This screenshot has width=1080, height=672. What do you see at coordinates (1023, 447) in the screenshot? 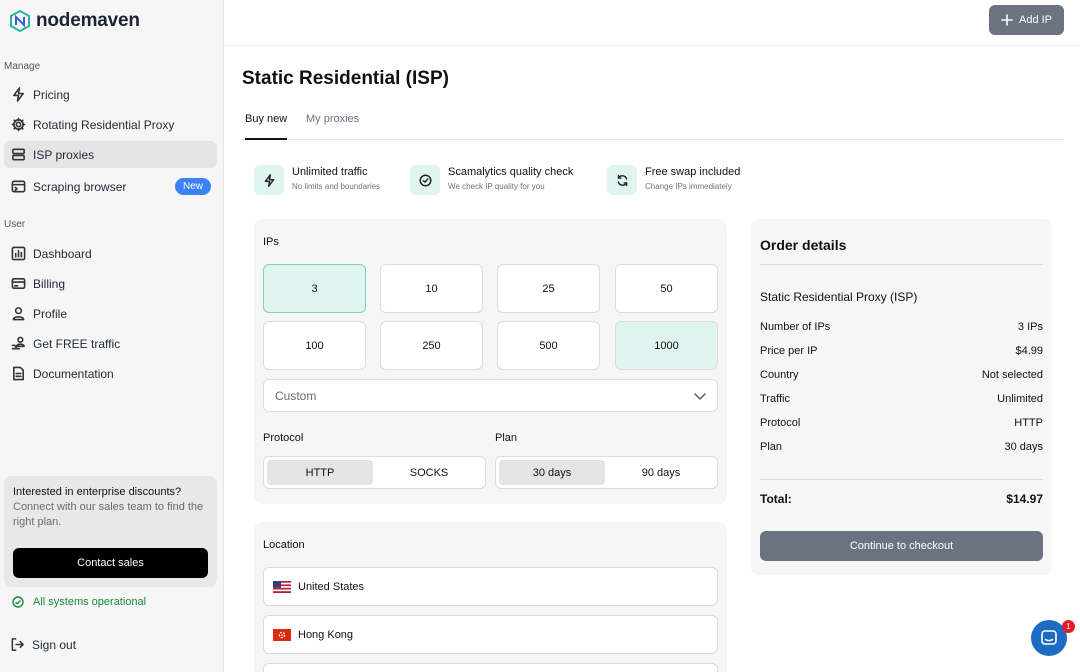
I see `order-row-value: 30 days` at bounding box center [1023, 447].